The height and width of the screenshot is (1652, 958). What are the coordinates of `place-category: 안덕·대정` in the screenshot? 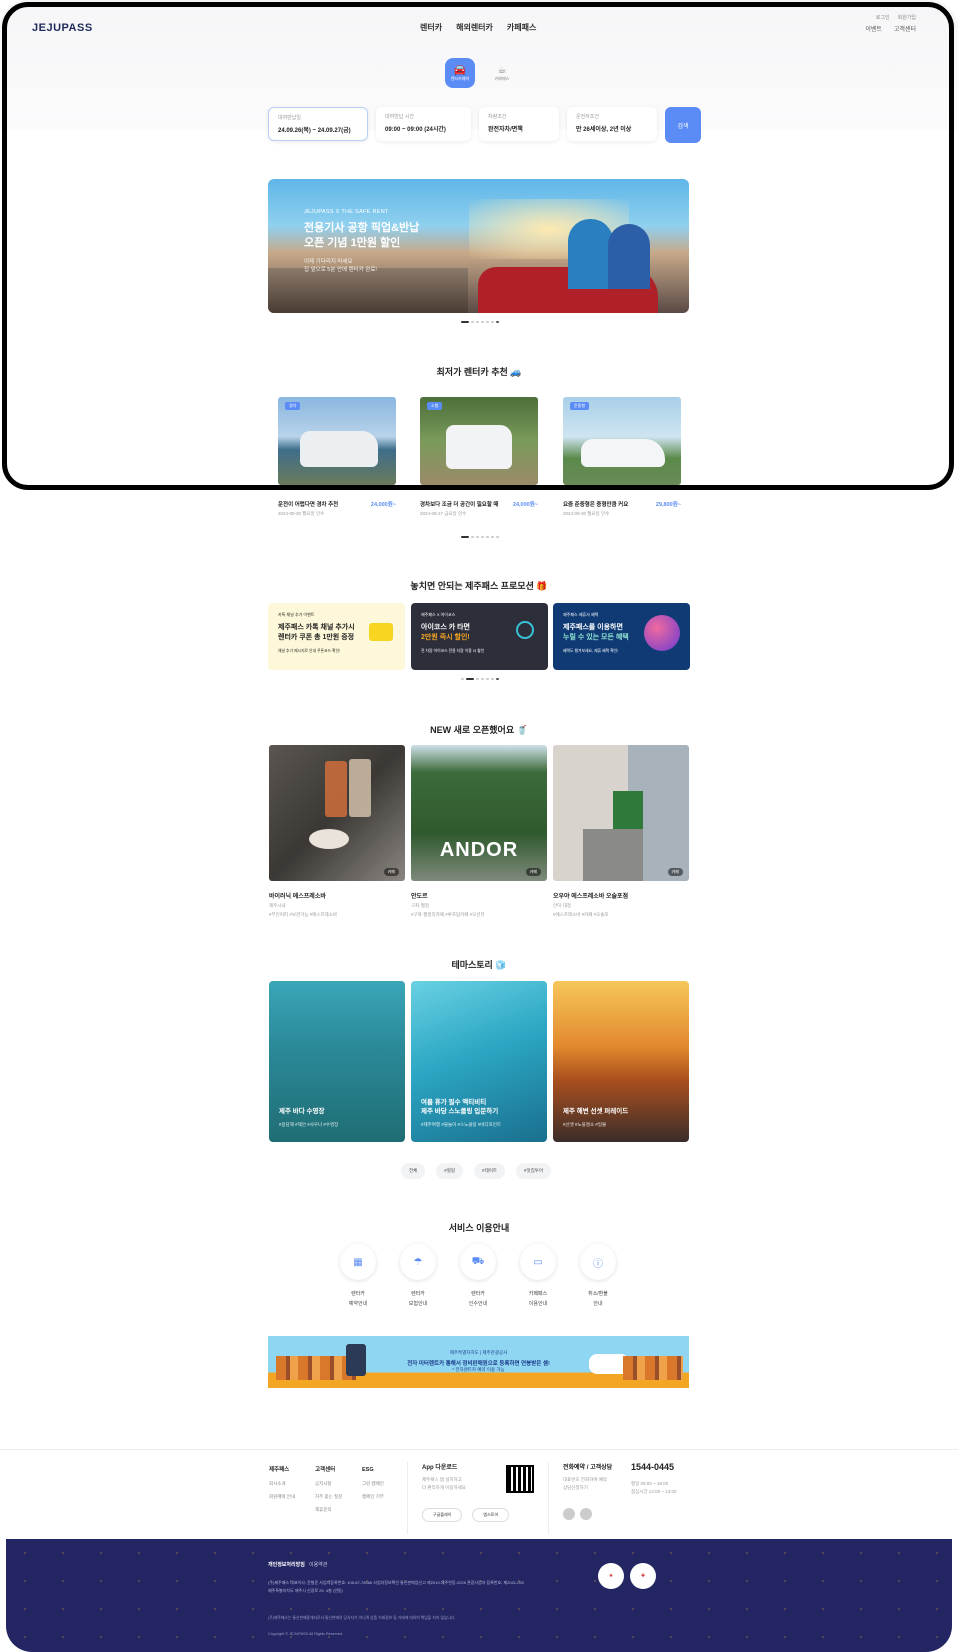 It's located at (562, 905).